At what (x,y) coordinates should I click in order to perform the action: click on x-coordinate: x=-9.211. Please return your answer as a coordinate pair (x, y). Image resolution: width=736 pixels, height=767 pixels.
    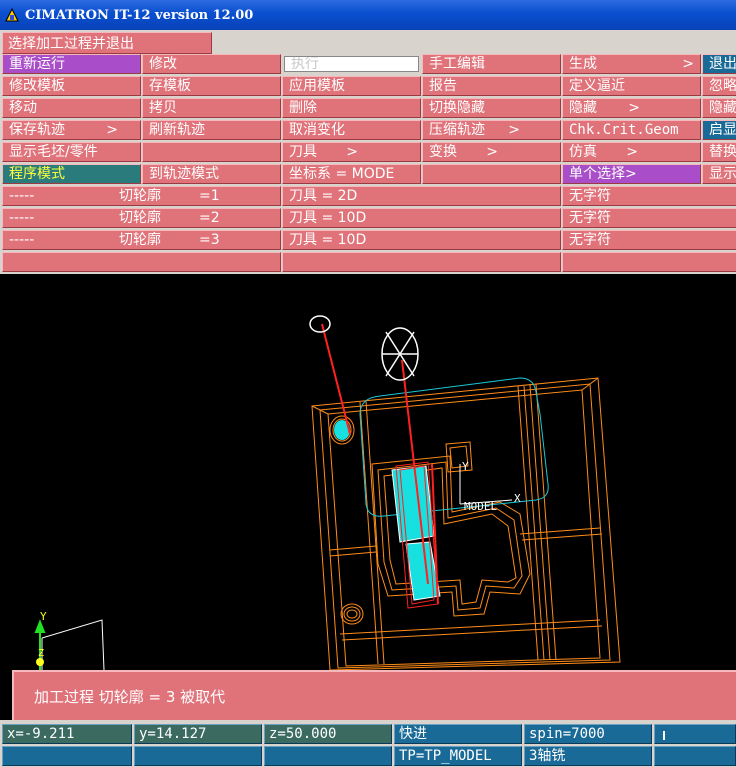
    Looking at the image, I should click on (67, 734).